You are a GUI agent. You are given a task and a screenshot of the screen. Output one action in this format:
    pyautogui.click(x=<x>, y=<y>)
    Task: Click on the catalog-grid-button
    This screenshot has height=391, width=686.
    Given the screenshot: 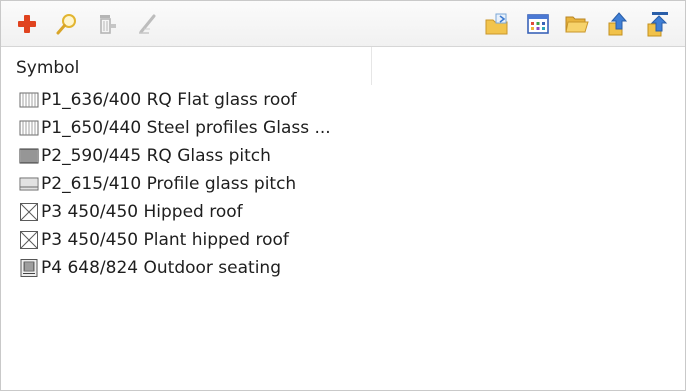 What is the action you would take?
    pyautogui.click(x=538, y=24)
    